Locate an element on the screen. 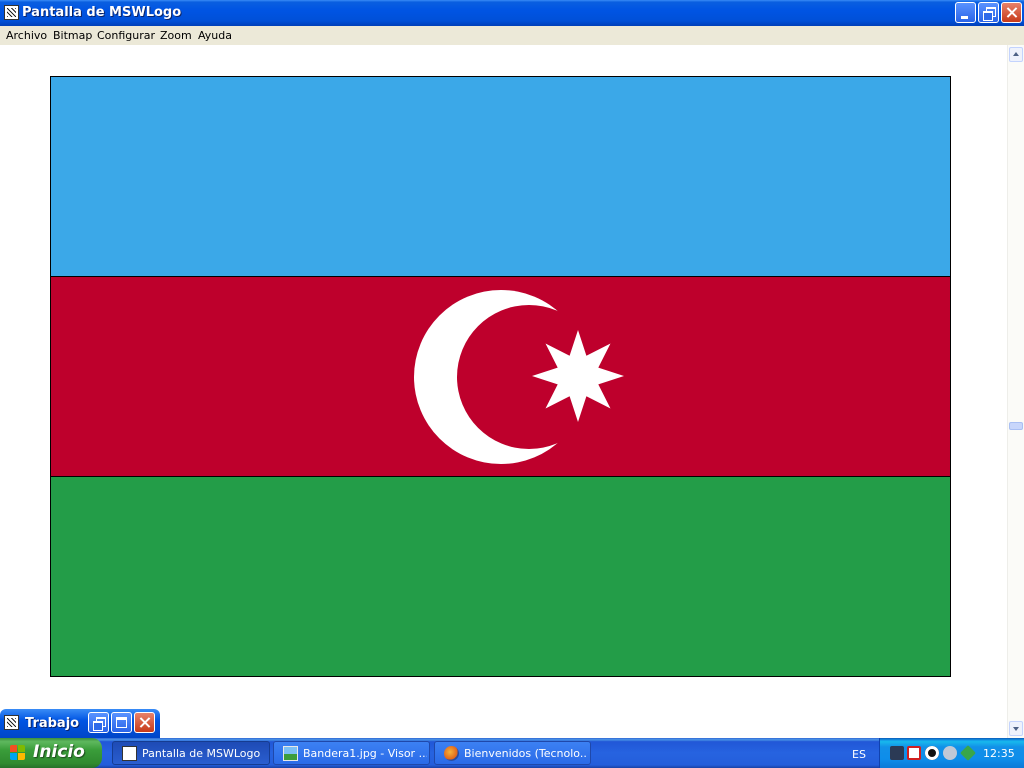 The height and width of the screenshot is (768, 1024). menu-zoom: Zoom is located at coordinates (176, 35).